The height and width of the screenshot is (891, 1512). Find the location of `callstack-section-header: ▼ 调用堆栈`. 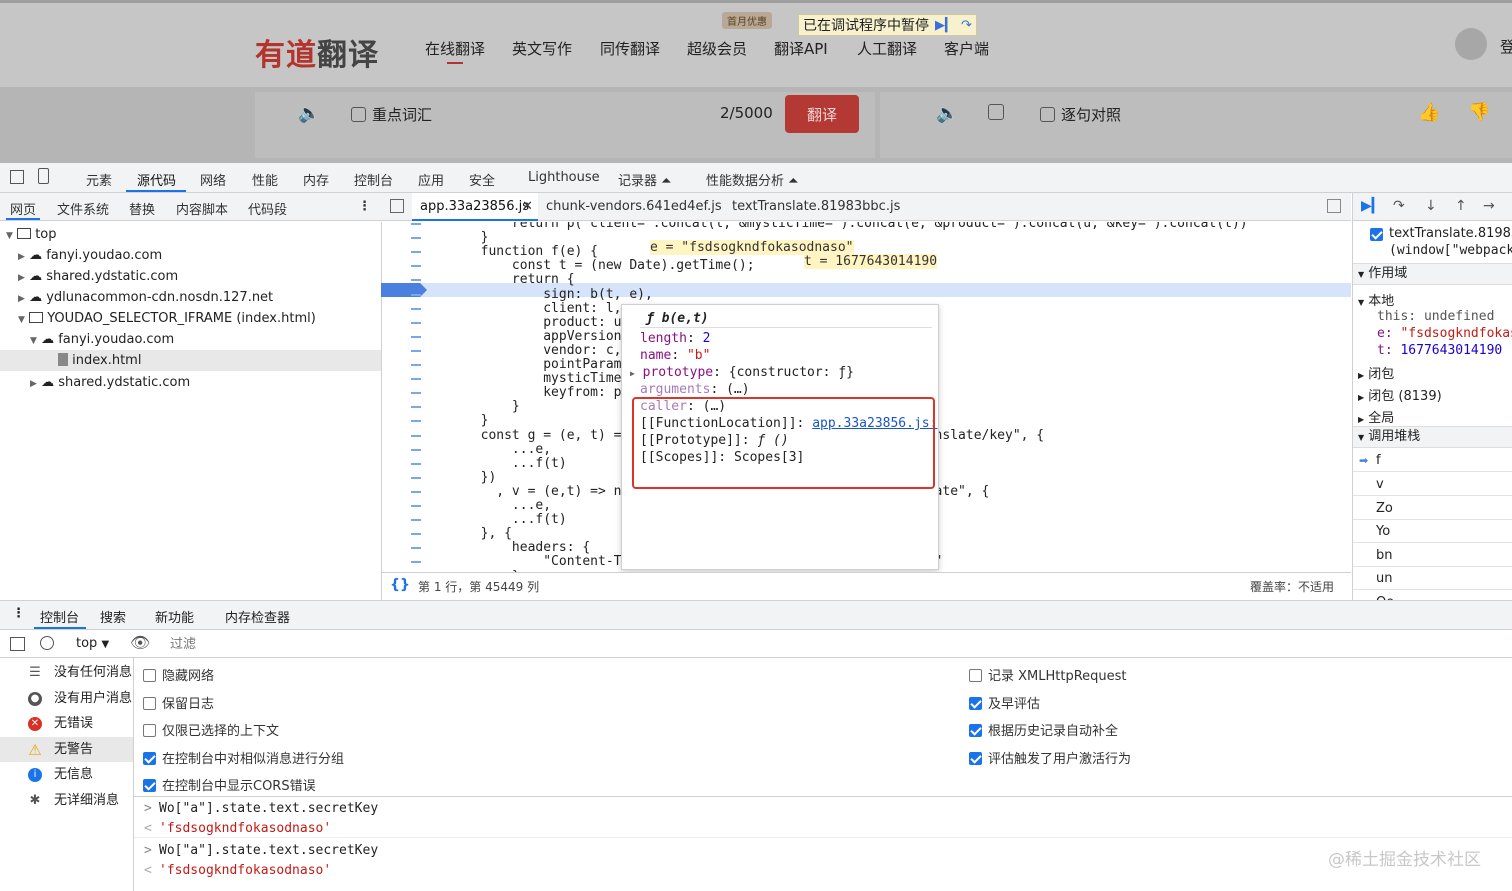

callstack-section-header: ▼ 调用堆栈 is located at coordinates (1432, 437).